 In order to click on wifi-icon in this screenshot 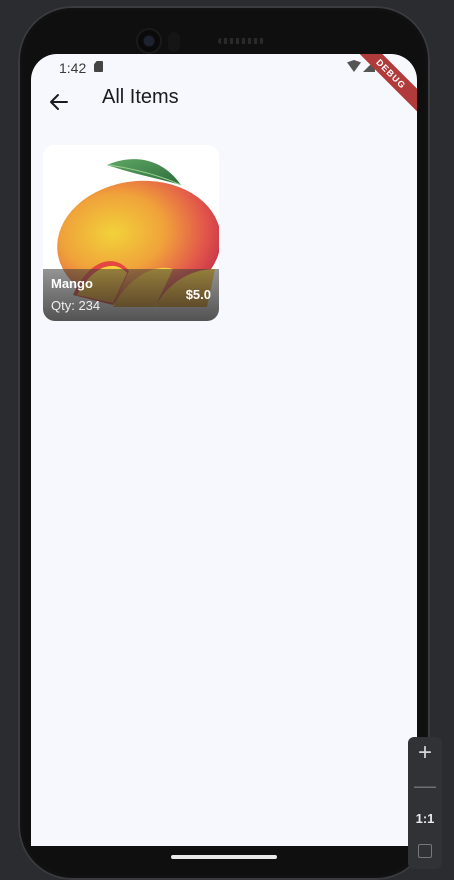, I will do `click(354, 66)`.